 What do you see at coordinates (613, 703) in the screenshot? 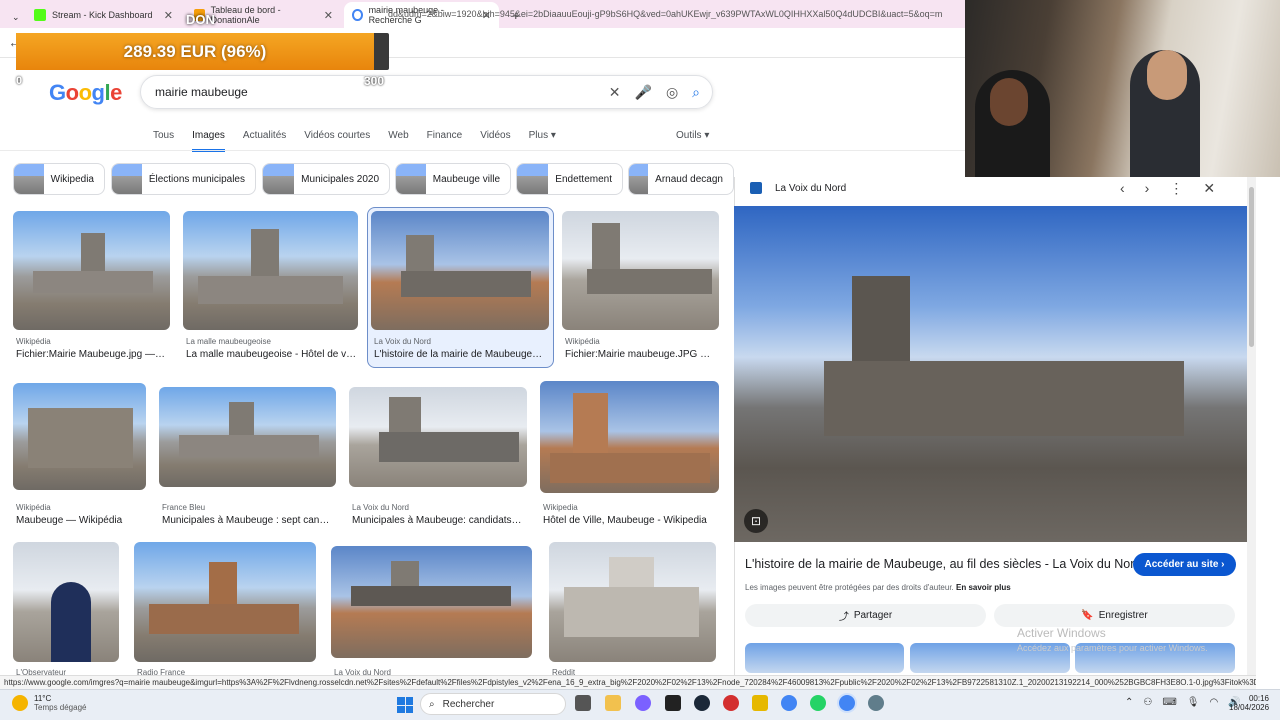
I see `file-explorer-icon` at bounding box center [613, 703].